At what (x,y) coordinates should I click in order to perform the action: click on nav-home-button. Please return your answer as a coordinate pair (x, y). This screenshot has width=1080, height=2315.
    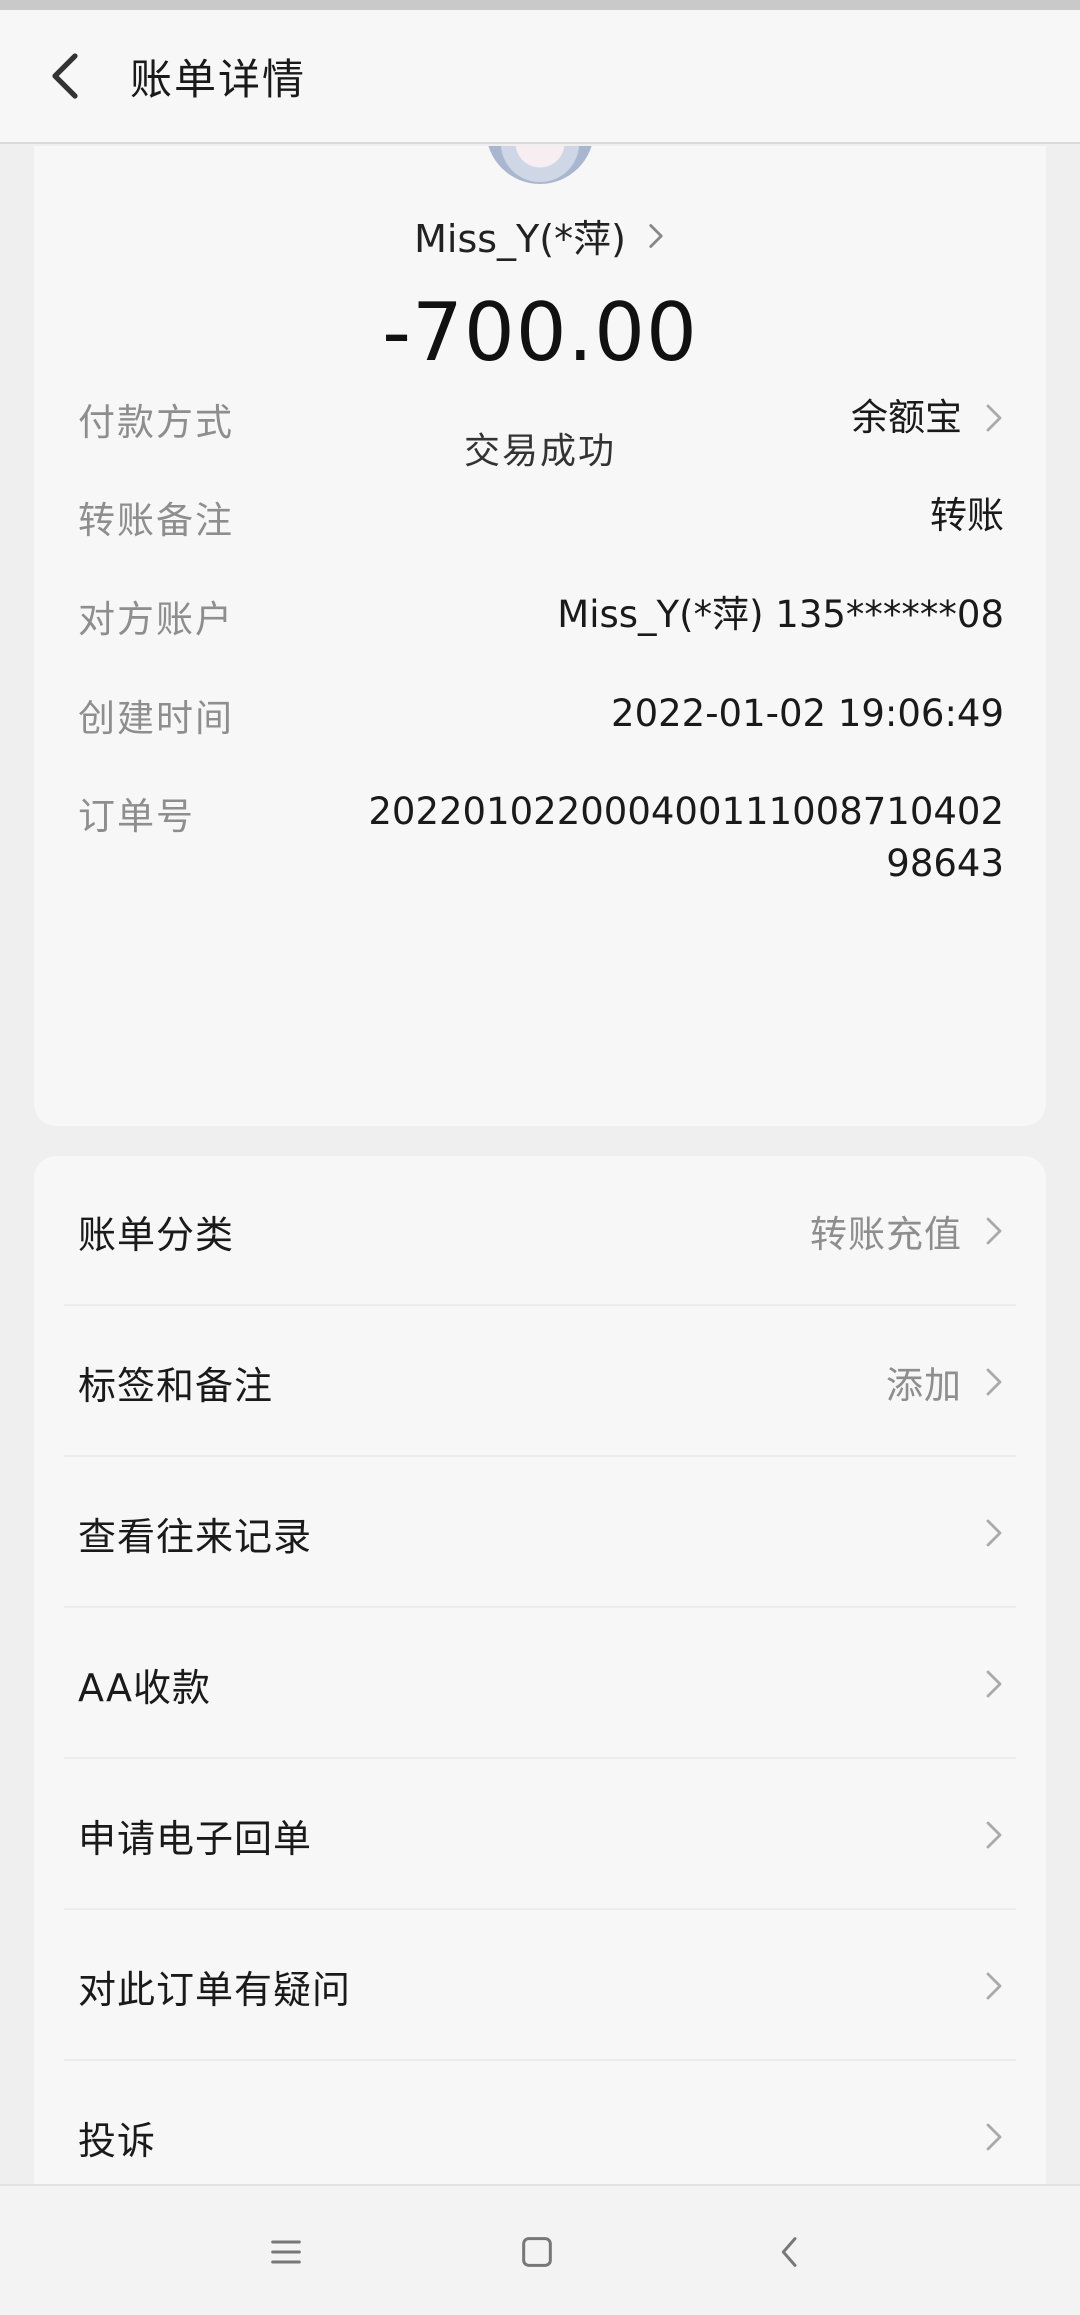
    Looking at the image, I should click on (537, 2250).